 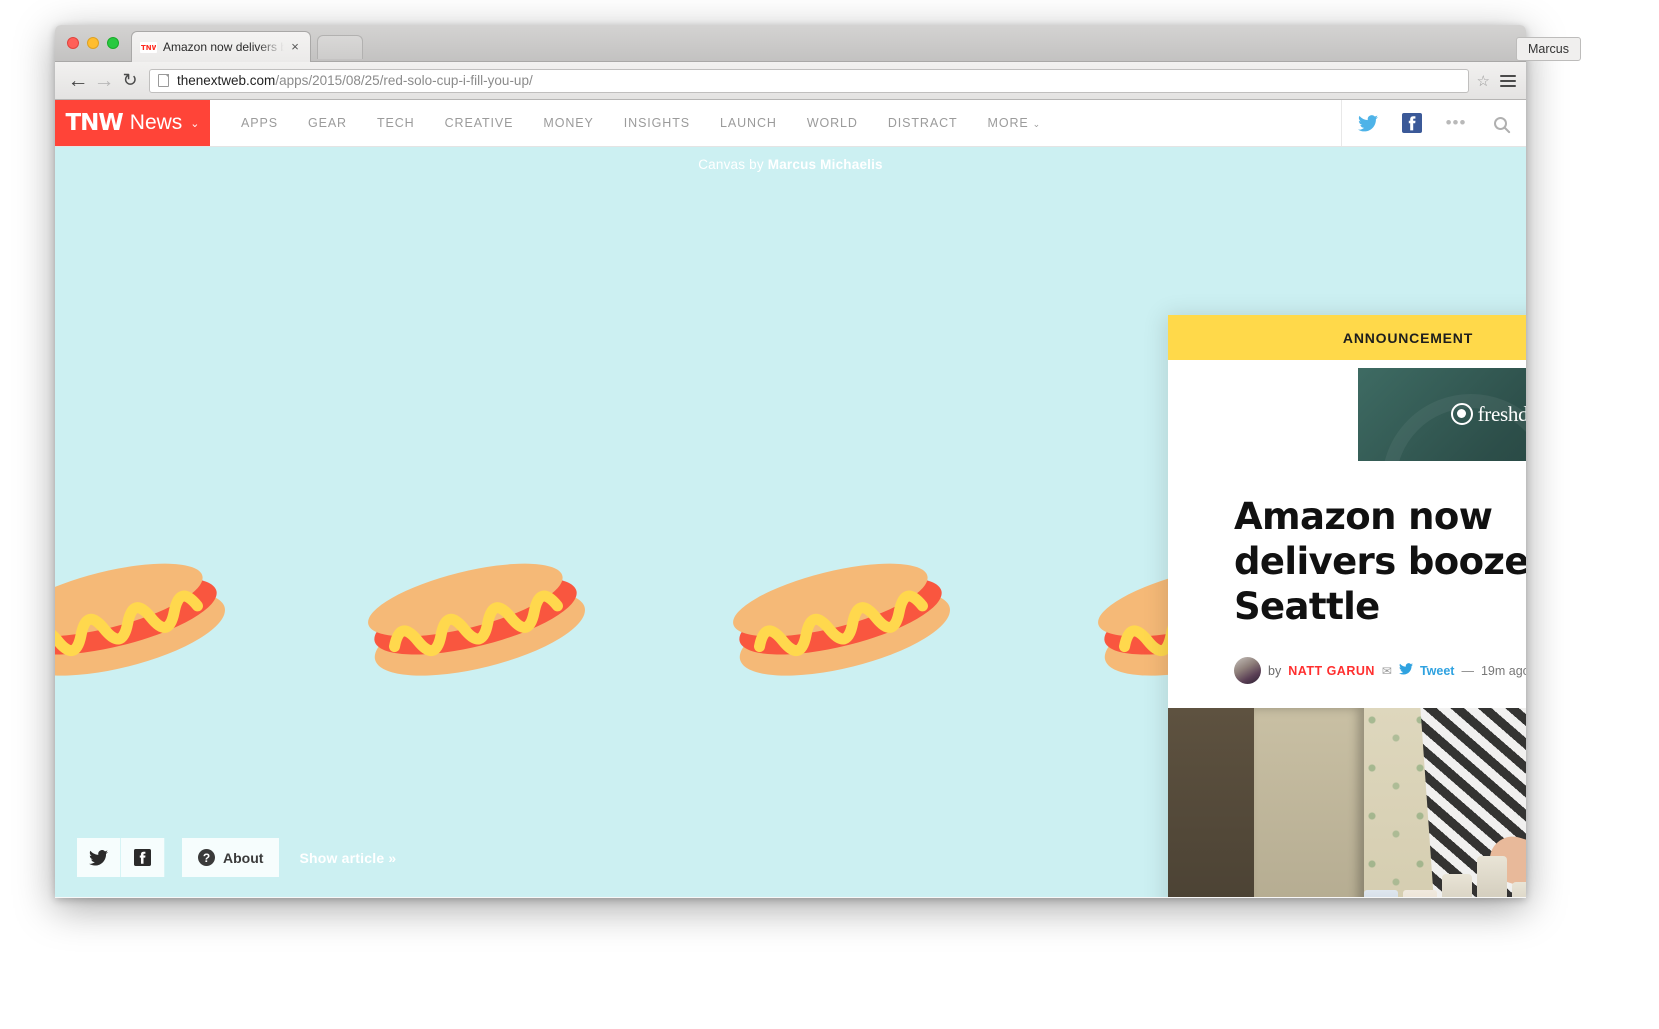 I want to click on article-hero-photo, so click(x=1347, y=802).